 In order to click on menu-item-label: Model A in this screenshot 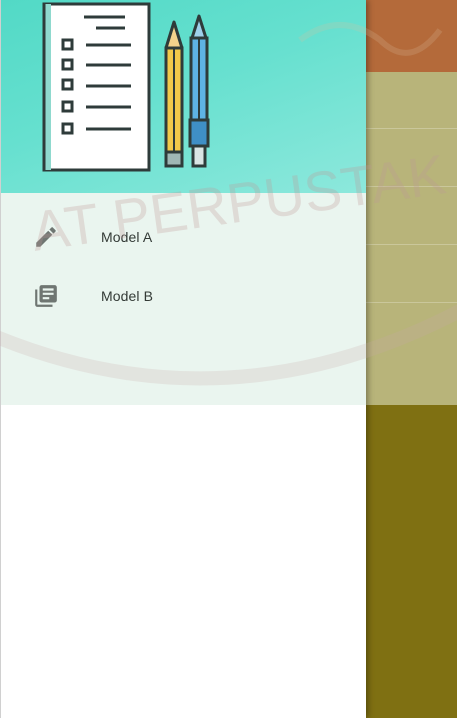, I will do `click(127, 237)`.